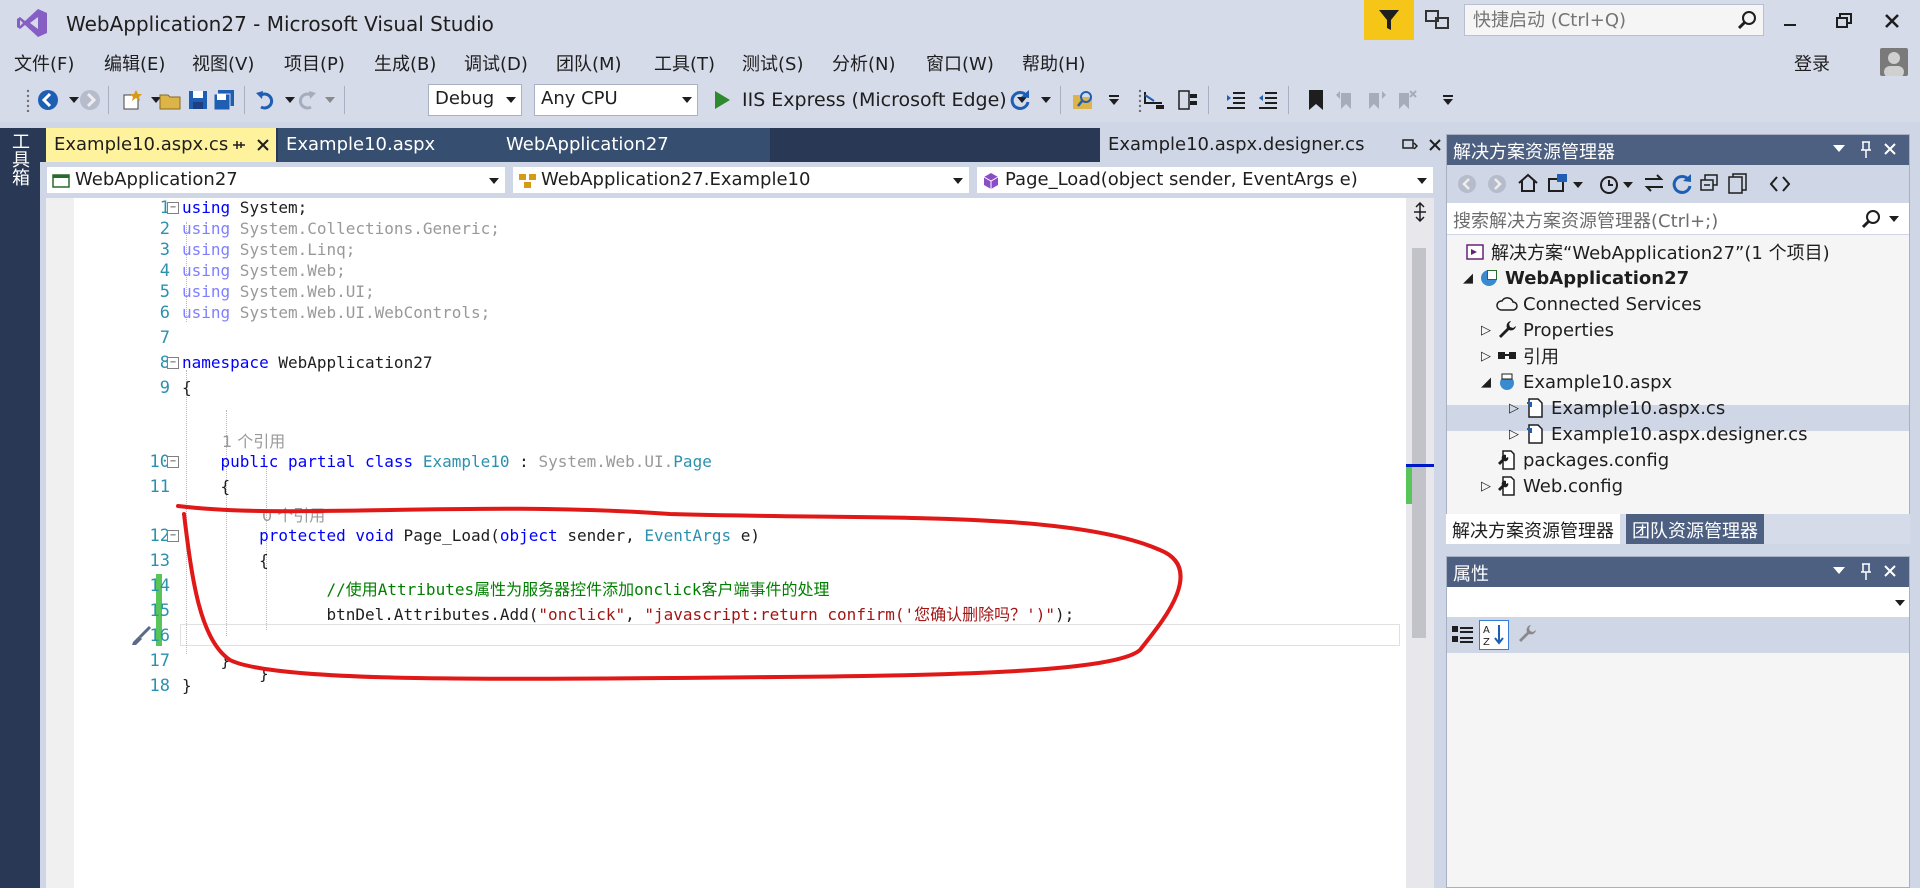  Describe the element at coordinates (276, 180) in the screenshot. I see `project-dropdown: WebApplication27` at that location.